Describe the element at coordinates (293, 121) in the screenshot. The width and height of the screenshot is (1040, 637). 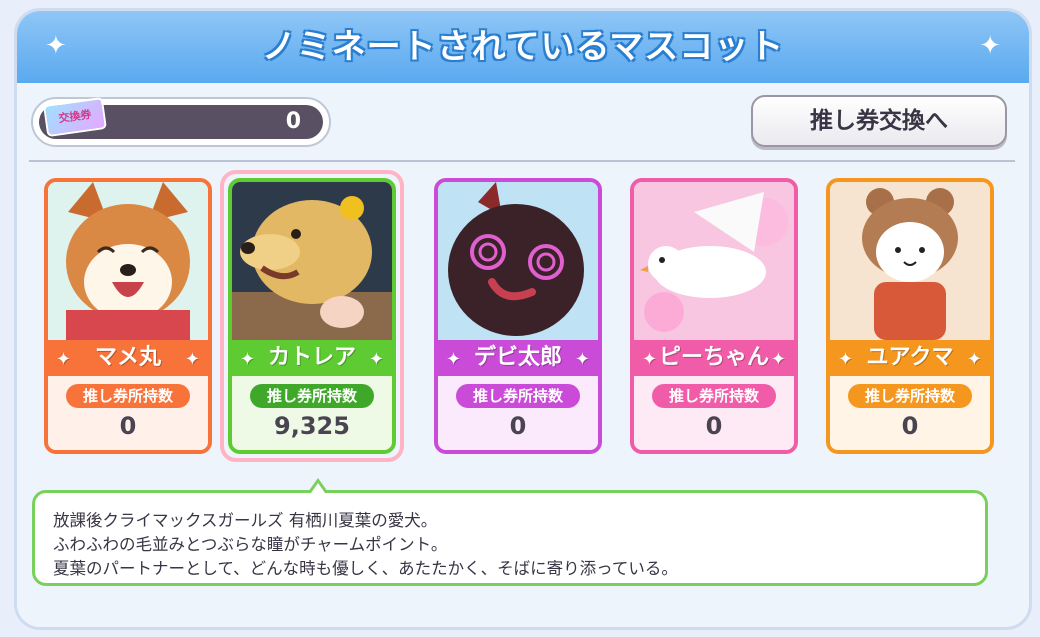
I see `ticket-count: 0` at that location.